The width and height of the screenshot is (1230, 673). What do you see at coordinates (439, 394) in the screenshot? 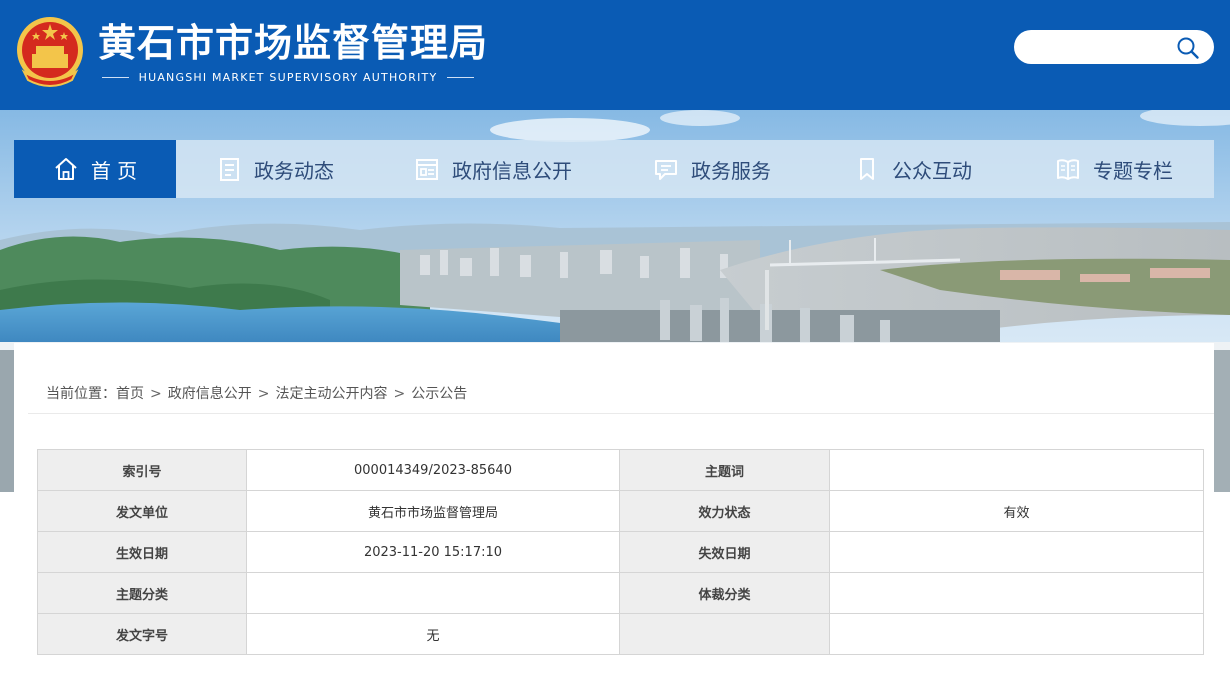
I see `breadcrumb-announcements: 公示公告` at bounding box center [439, 394].